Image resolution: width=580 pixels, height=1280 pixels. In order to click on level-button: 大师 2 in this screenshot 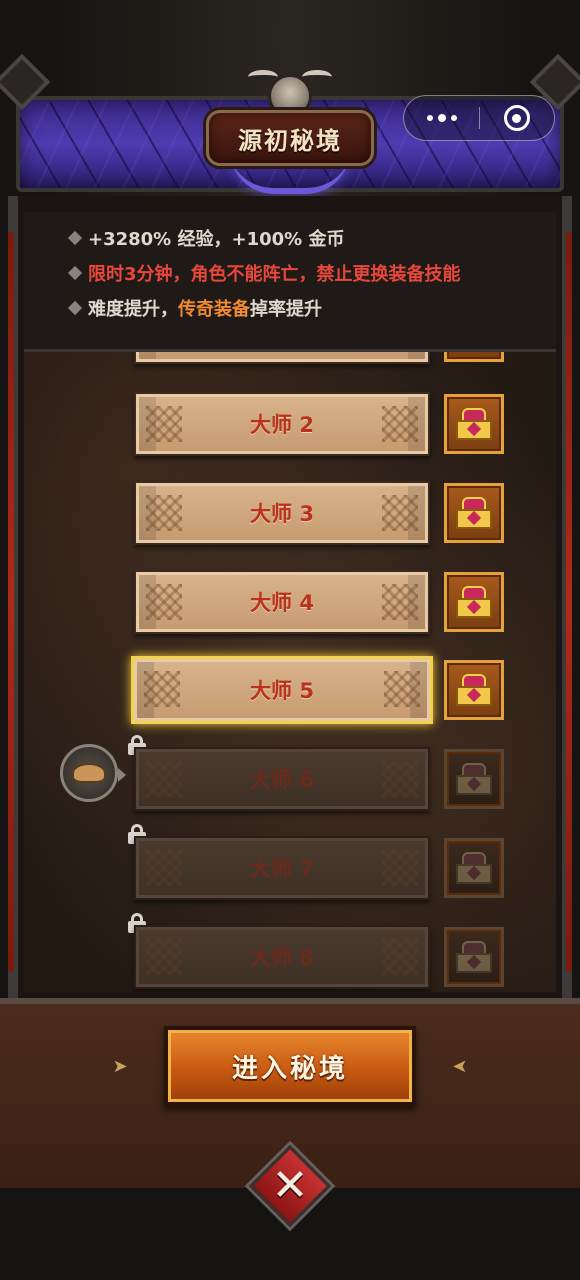, I will do `click(282, 424)`.